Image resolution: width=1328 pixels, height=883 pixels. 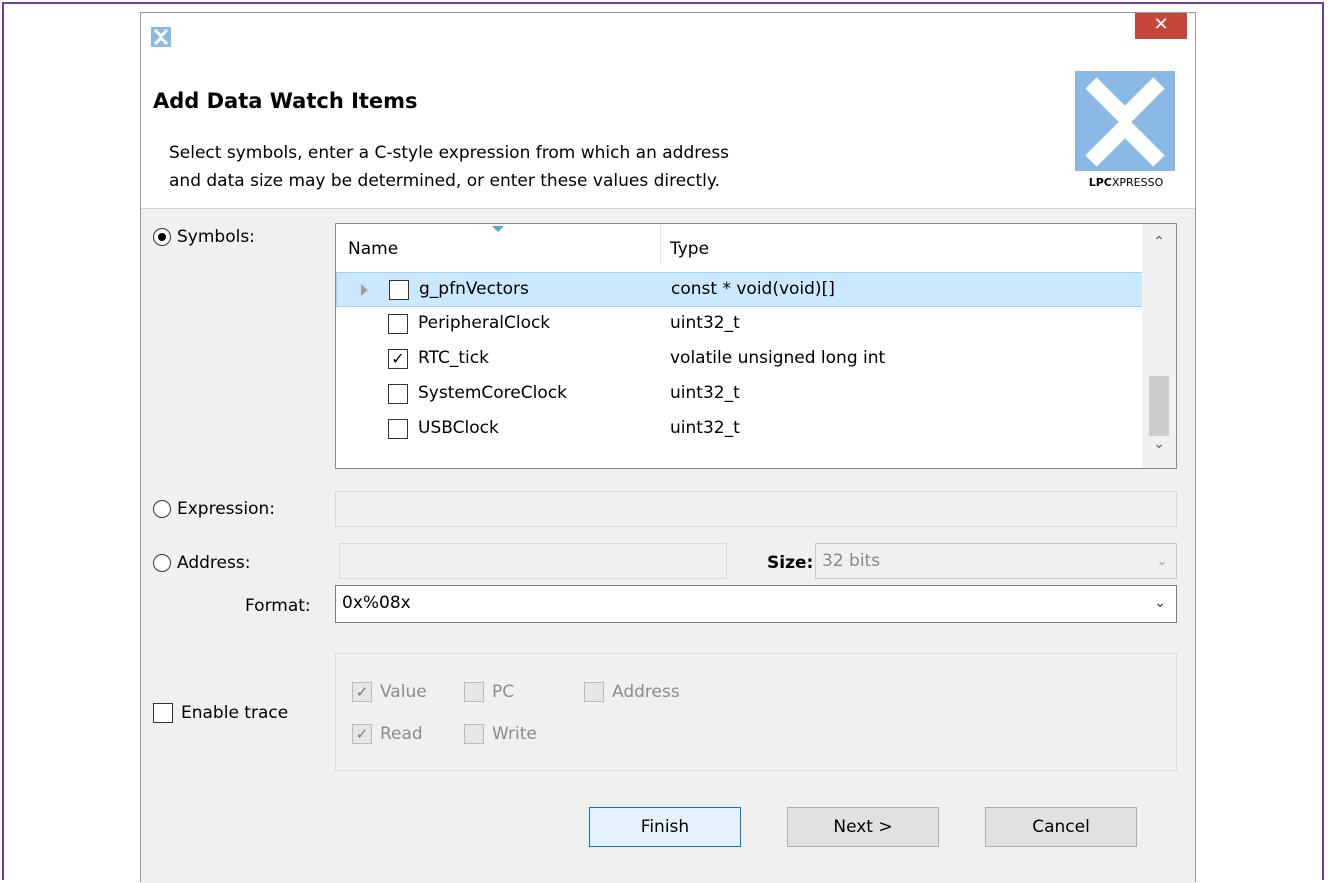 What do you see at coordinates (1100, 182) in the screenshot?
I see `logo-text-bold: LPC` at bounding box center [1100, 182].